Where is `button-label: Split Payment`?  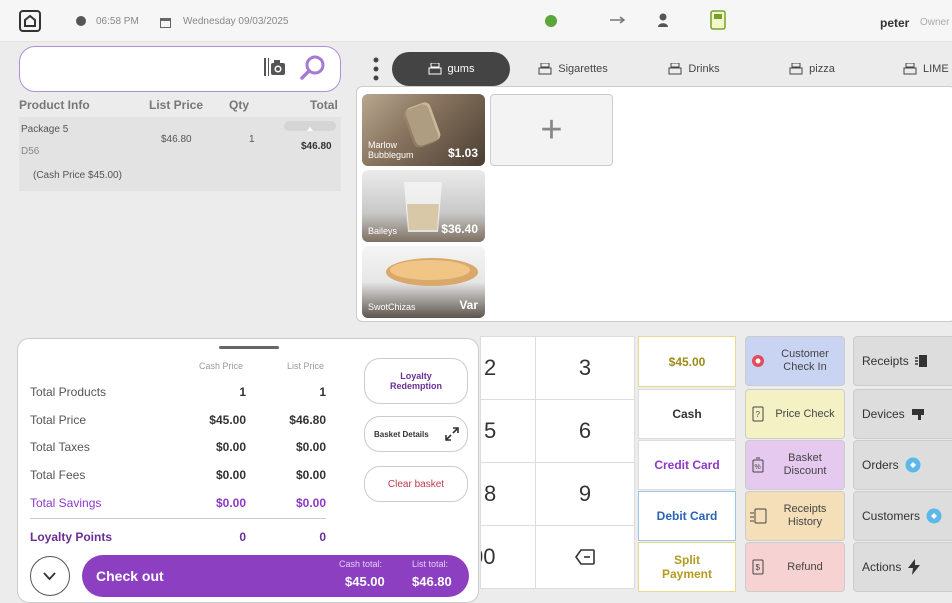 button-label: Split Payment is located at coordinates (687, 567).